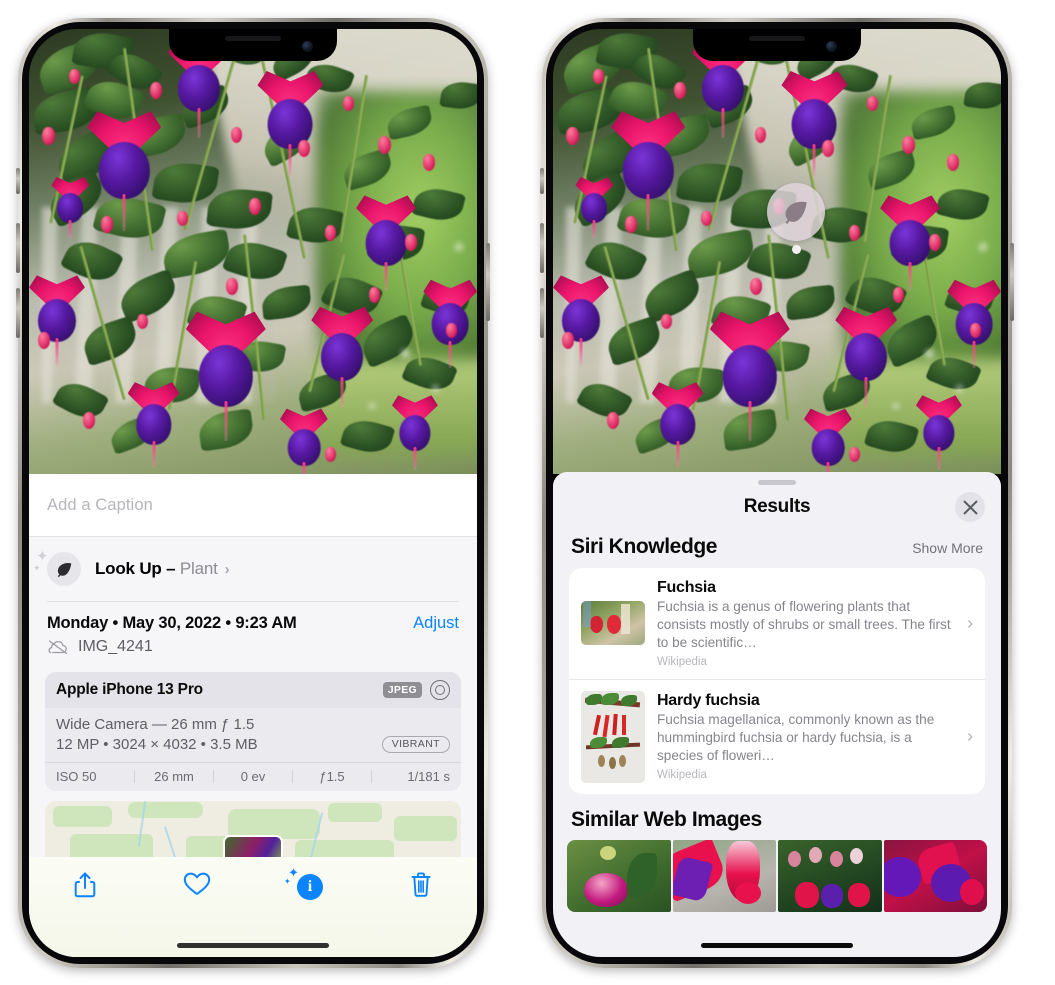 The height and width of the screenshot is (985, 1055). I want to click on purple-red-fuchsia-thumbnail, so click(935, 875).